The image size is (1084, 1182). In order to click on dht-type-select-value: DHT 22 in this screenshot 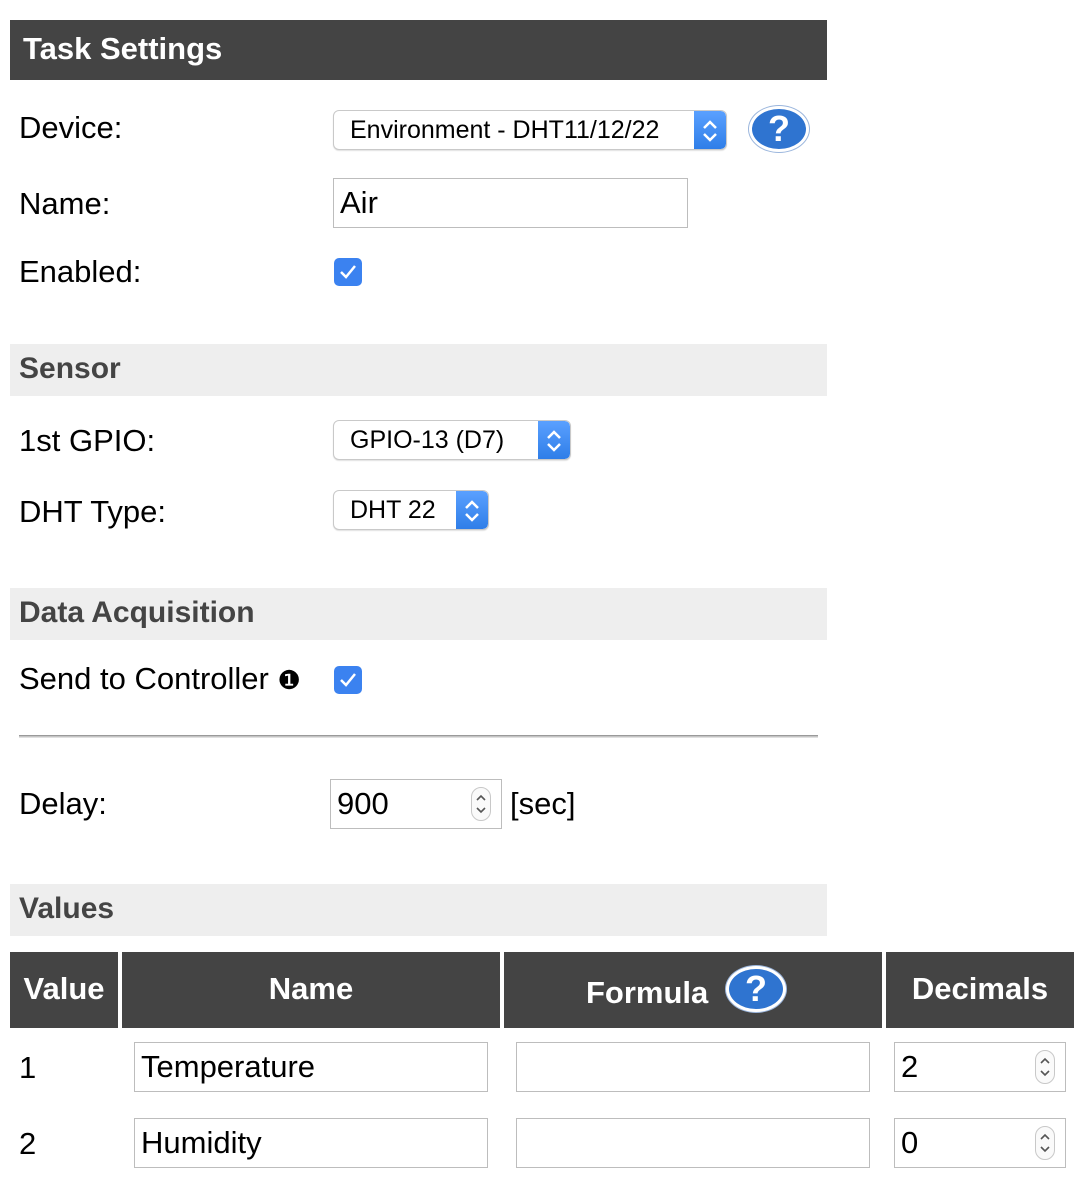, I will do `click(393, 510)`.